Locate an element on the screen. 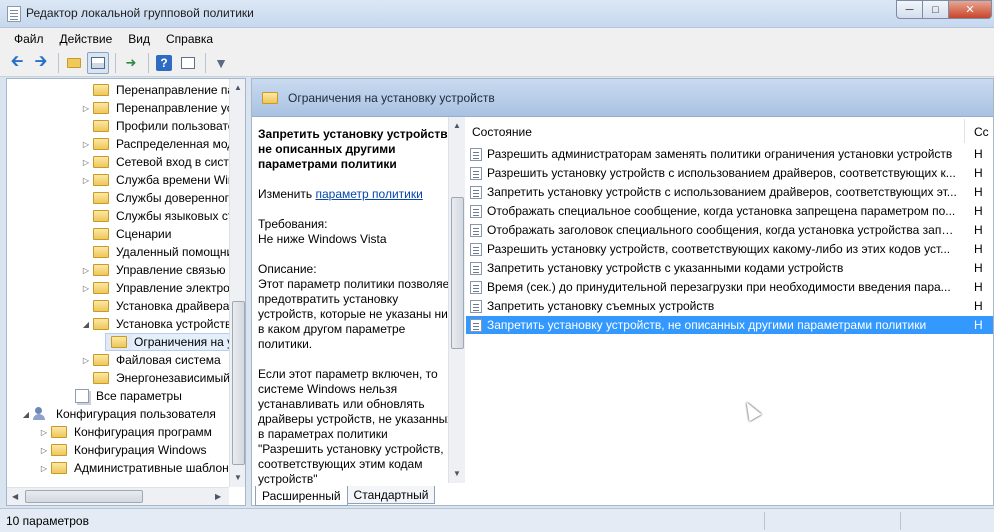 This screenshot has width=994, height=532. status-divider is located at coordinates (900, 521).